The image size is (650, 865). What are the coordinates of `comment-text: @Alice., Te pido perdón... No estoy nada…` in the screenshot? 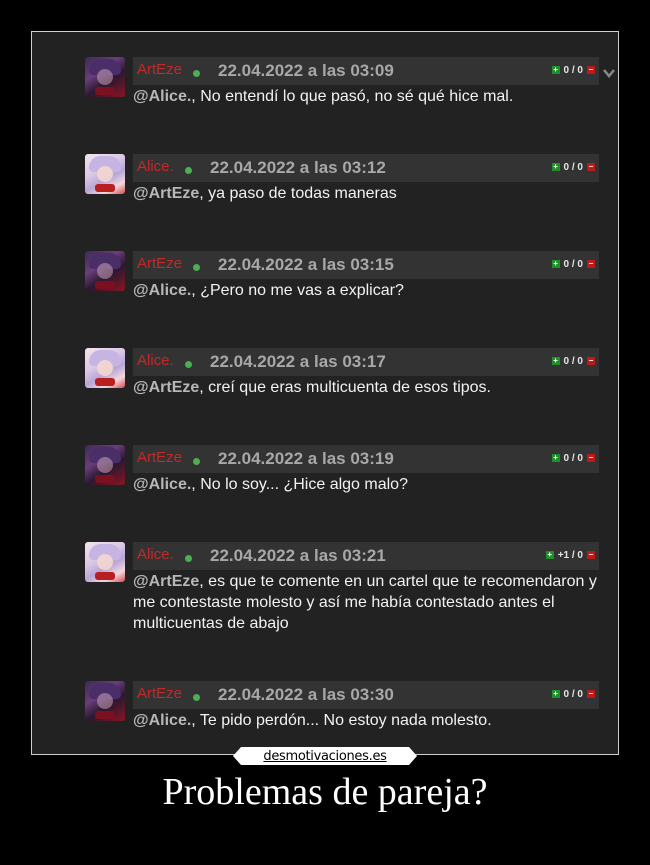 It's located at (312, 720).